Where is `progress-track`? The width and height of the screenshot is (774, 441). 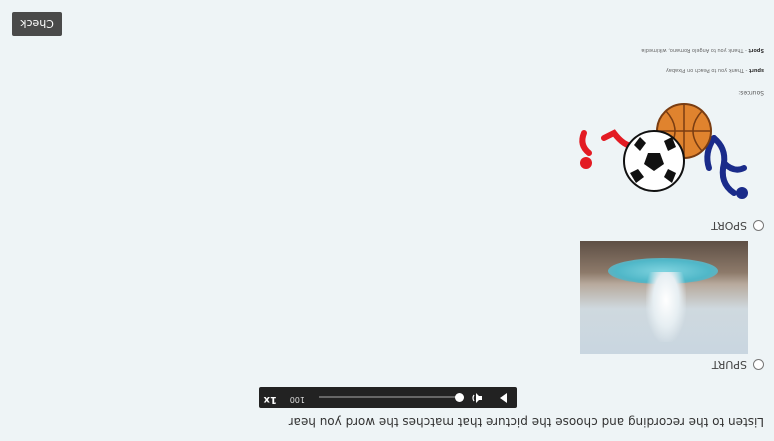
progress-track is located at coordinates (389, 397).